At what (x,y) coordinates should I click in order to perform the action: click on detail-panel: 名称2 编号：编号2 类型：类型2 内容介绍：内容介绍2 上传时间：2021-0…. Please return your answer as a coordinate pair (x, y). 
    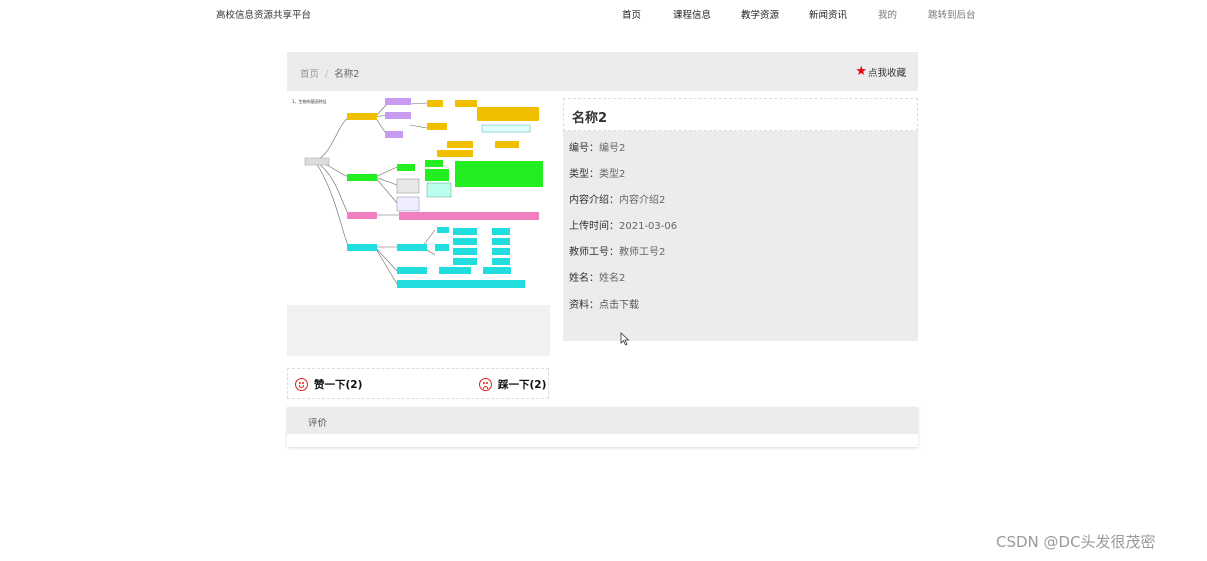
    Looking at the image, I should click on (740, 219).